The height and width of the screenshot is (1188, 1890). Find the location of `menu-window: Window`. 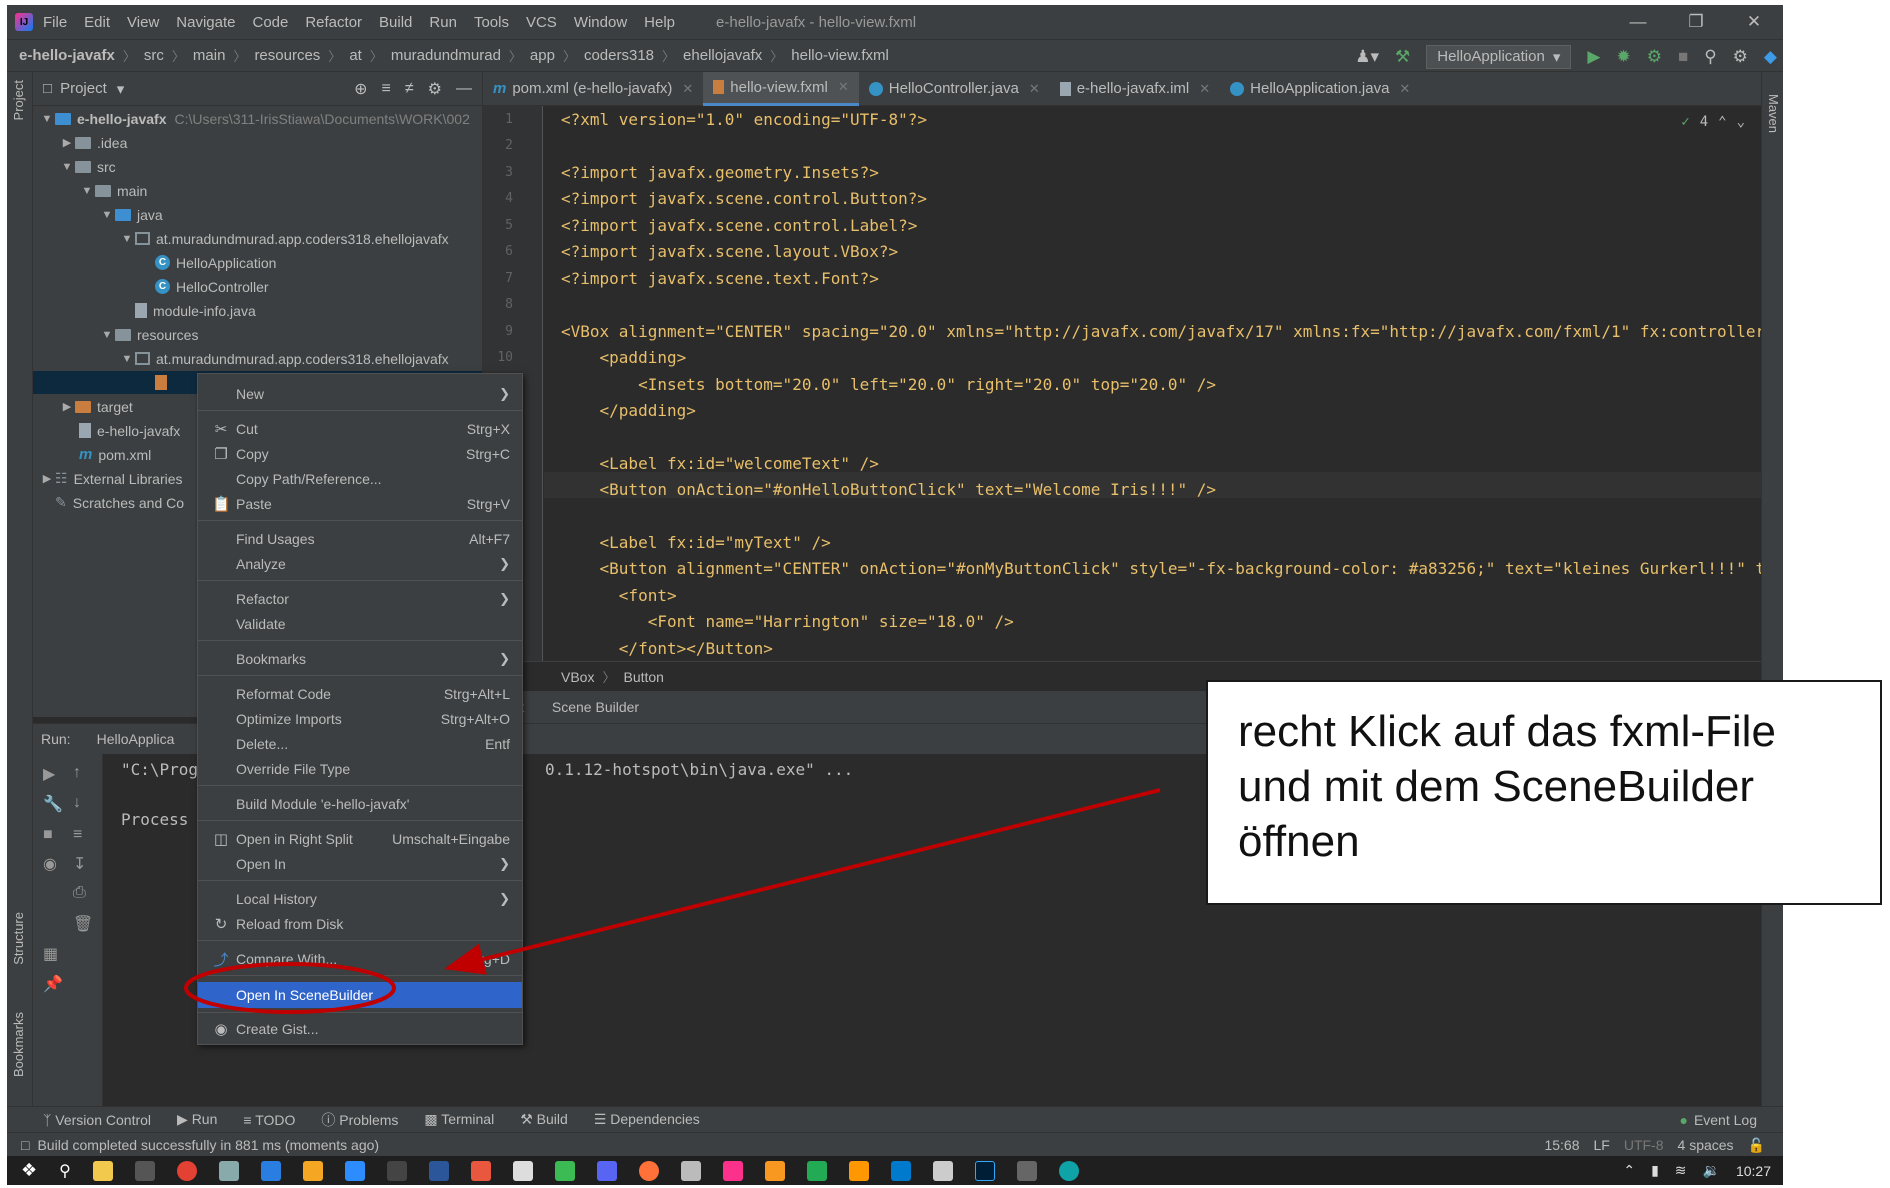

menu-window: Window is located at coordinates (600, 22).